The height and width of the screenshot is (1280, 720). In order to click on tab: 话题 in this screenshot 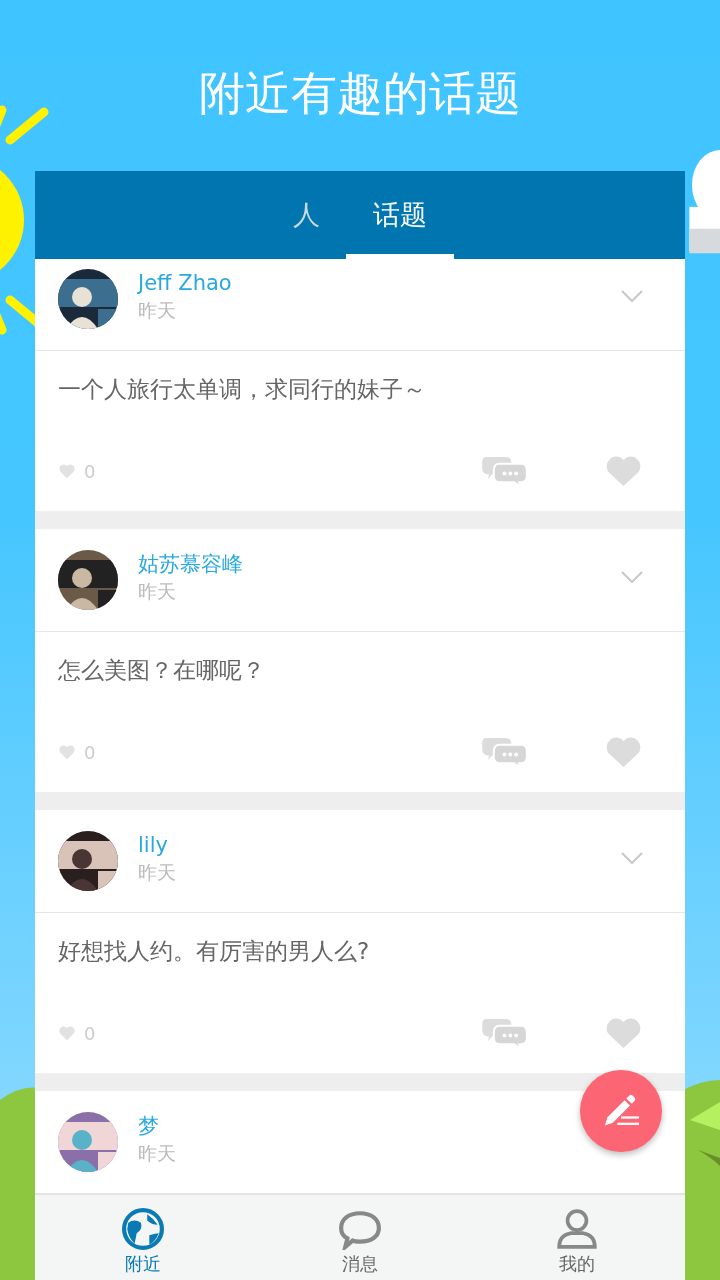, I will do `click(400, 215)`.